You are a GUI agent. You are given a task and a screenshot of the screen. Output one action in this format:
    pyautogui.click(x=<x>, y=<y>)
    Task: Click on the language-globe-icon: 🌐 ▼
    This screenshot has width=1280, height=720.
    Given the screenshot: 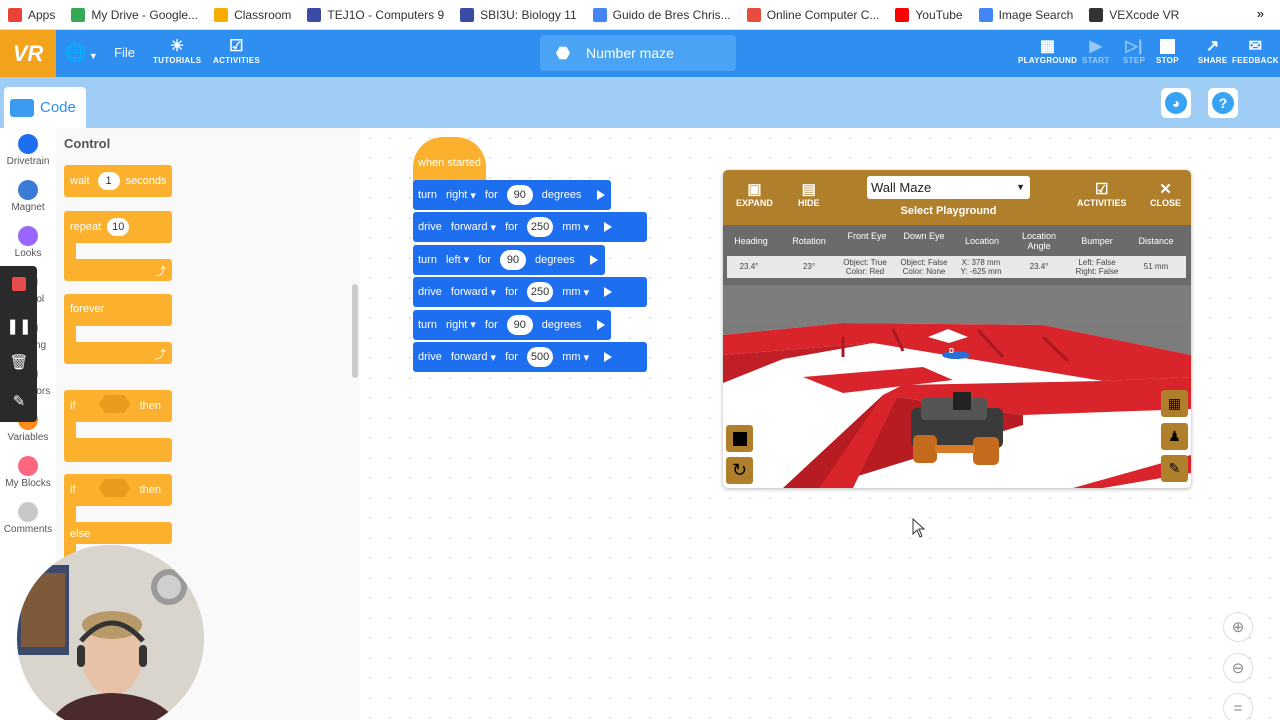 What is the action you would take?
    pyautogui.click(x=81, y=53)
    